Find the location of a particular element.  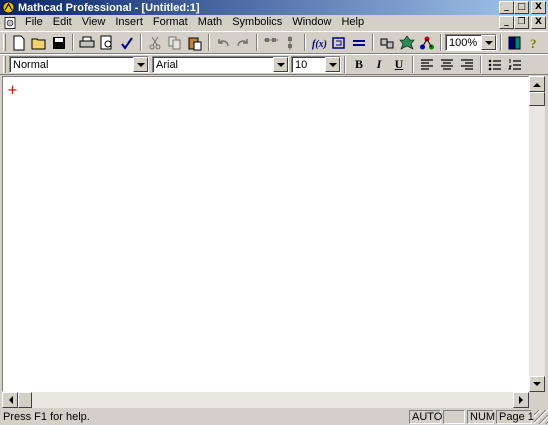

print-button is located at coordinates (87, 42).